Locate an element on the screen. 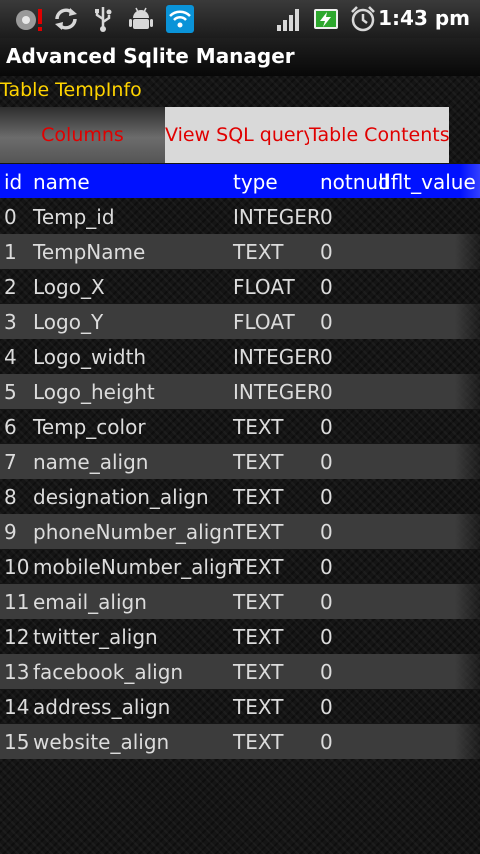 The width and height of the screenshot is (480, 854). status-time: 1:43 pm is located at coordinates (424, 18).